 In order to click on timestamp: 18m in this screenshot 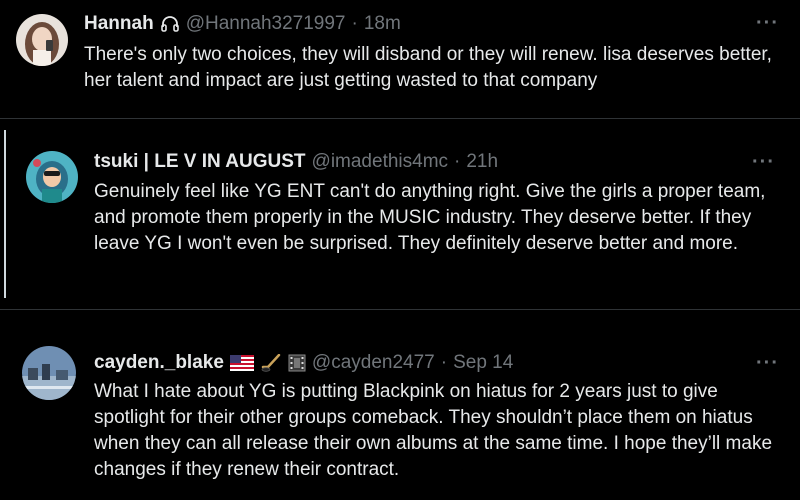, I will do `click(382, 24)`.